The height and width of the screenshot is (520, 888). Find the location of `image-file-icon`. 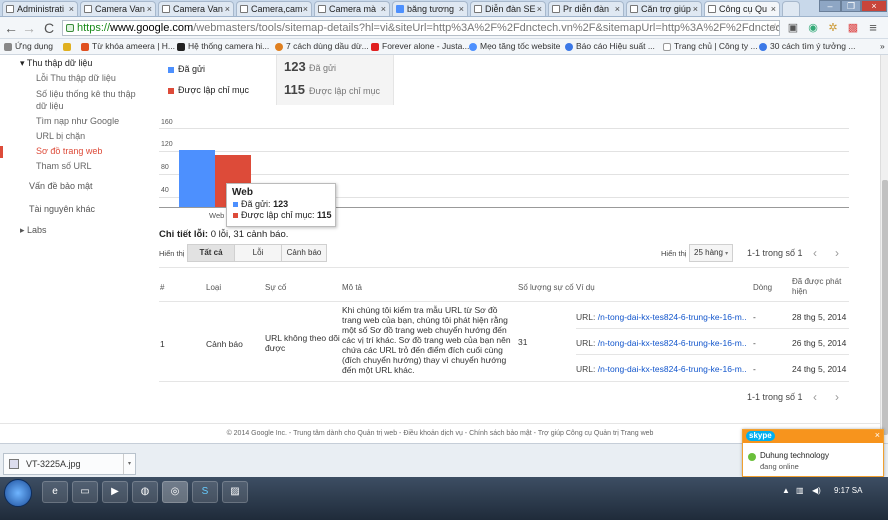

image-file-icon is located at coordinates (14, 464).